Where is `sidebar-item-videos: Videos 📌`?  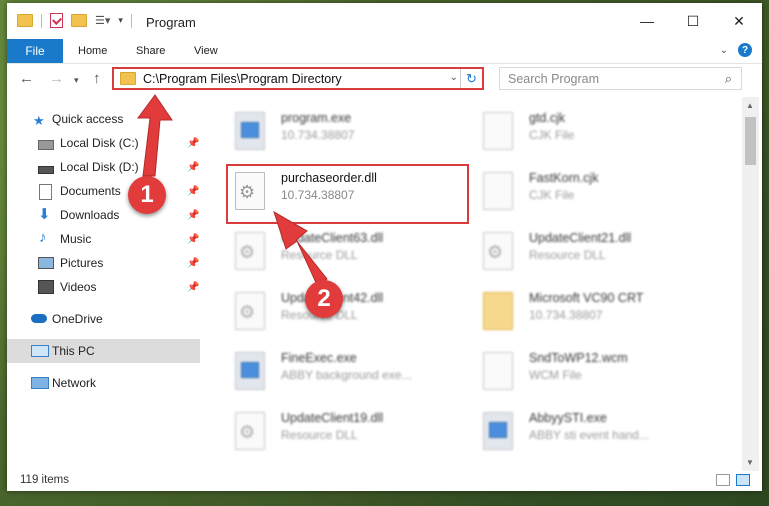 sidebar-item-videos: Videos 📌 is located at coordinates (103, 287).